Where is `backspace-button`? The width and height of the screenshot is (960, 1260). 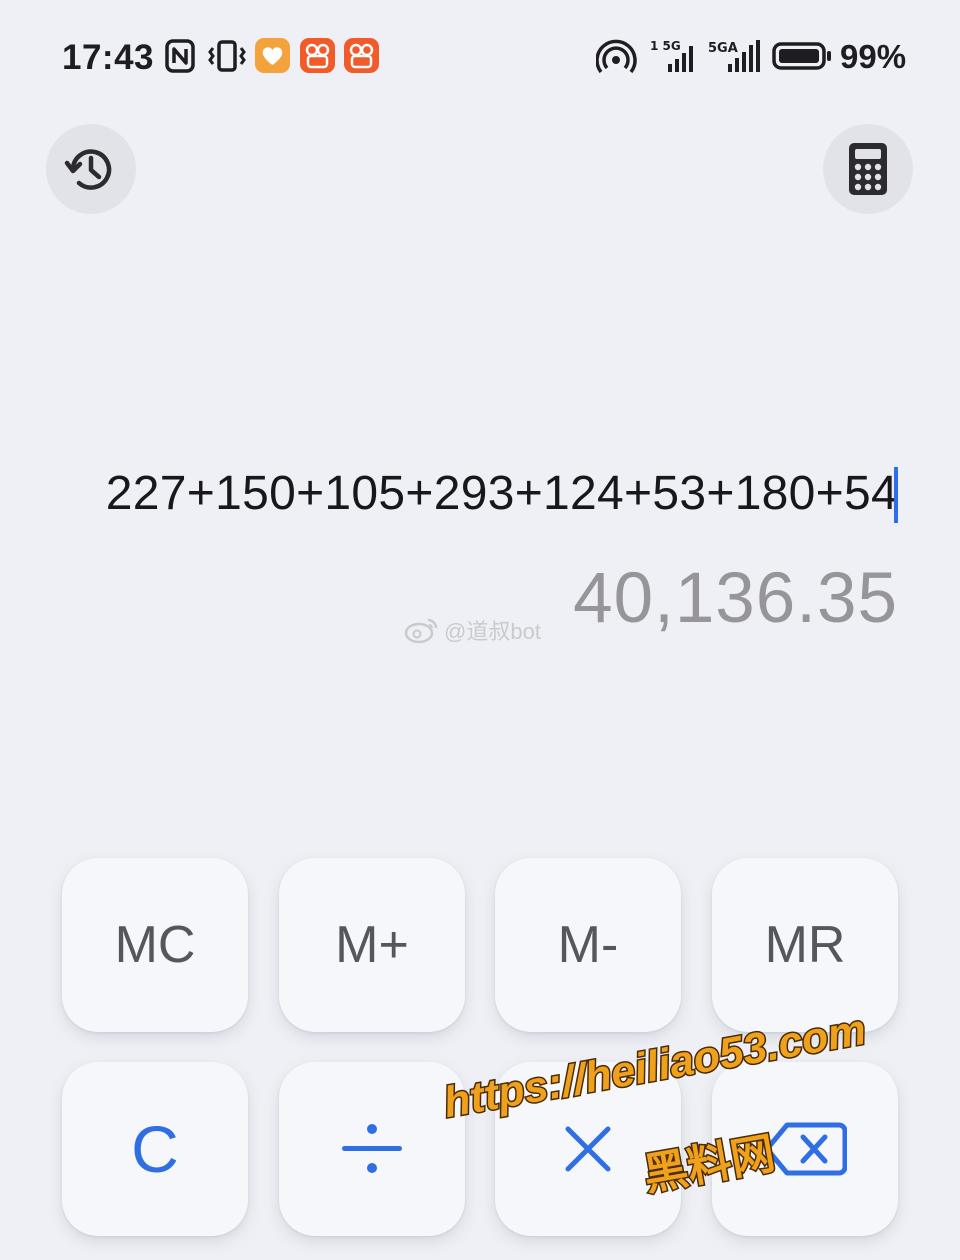 backspace-button is located at coordinates (805, 1149).